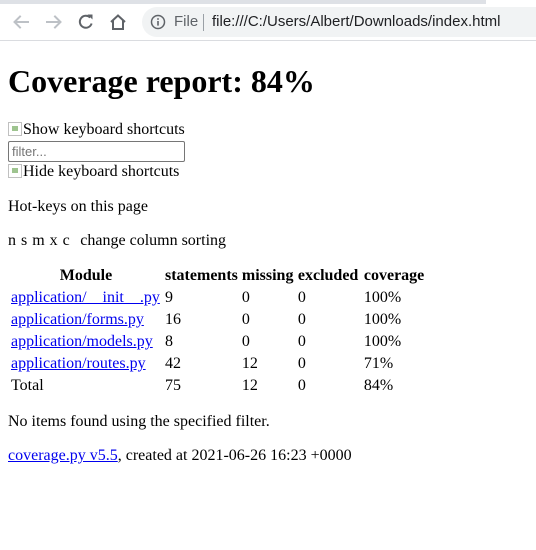 The height and width of the screenshot is (550, 536). I want to click on total-coverage: 84%, so click(378, 385).